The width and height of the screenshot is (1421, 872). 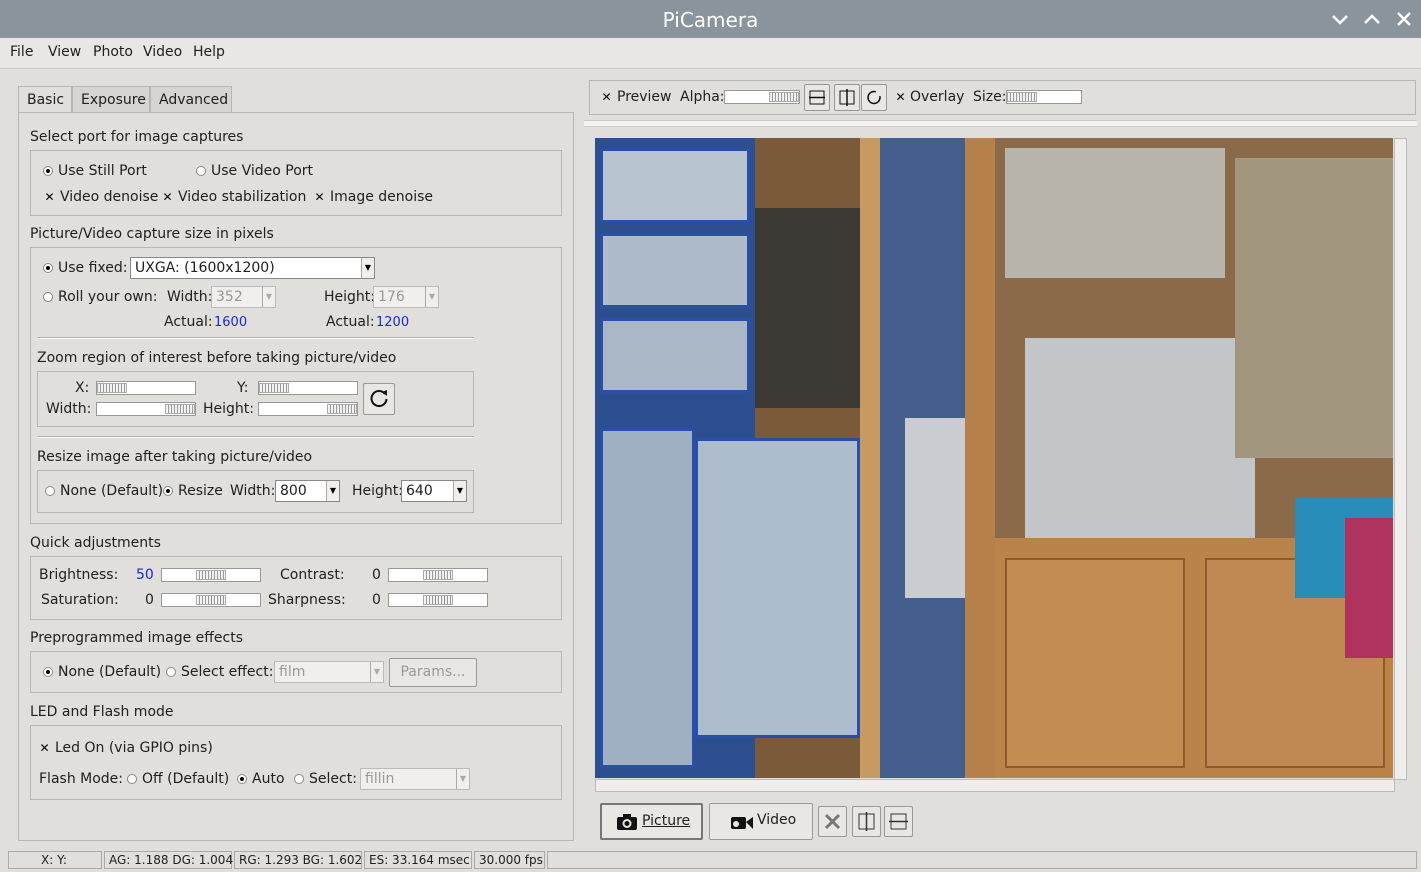 What do you see at coordinates (167, 197) in the screenshot?
I see `video-stabilization-checkbox: ✕` at bounding box center [167, 197].